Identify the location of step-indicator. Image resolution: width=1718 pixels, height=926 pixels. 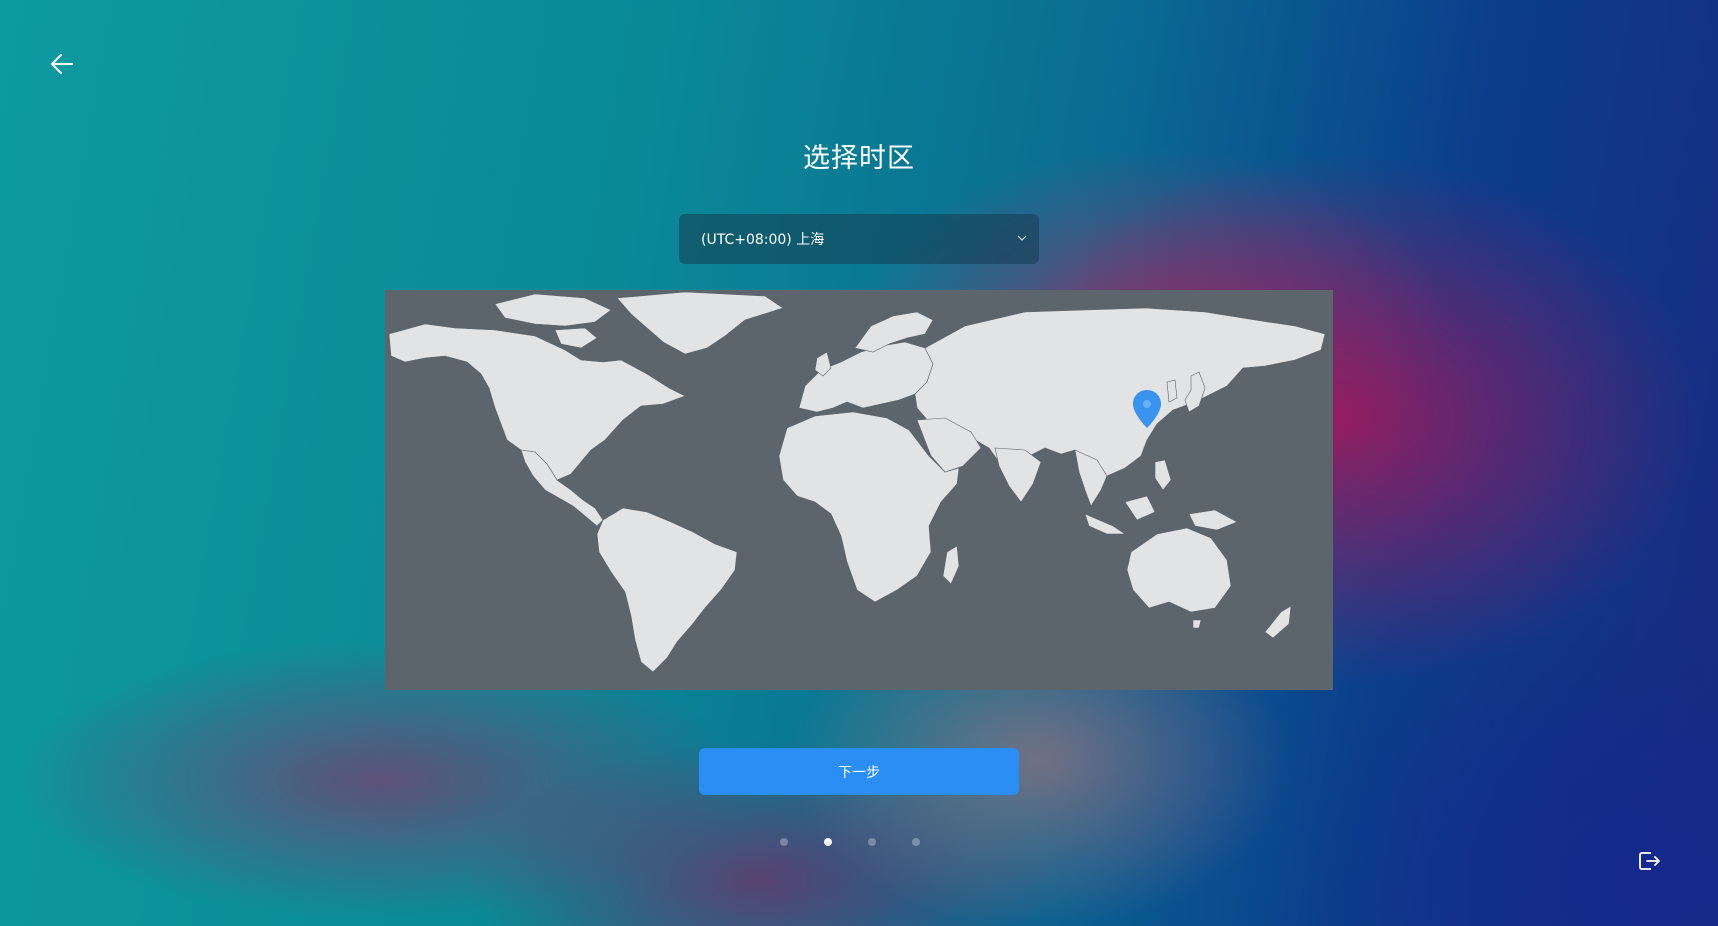
(850, 842).